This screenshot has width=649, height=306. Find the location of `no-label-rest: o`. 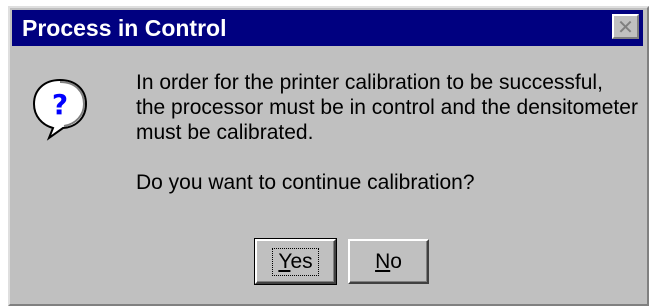

no-label-rest: o is located at coordinates (396, 261).